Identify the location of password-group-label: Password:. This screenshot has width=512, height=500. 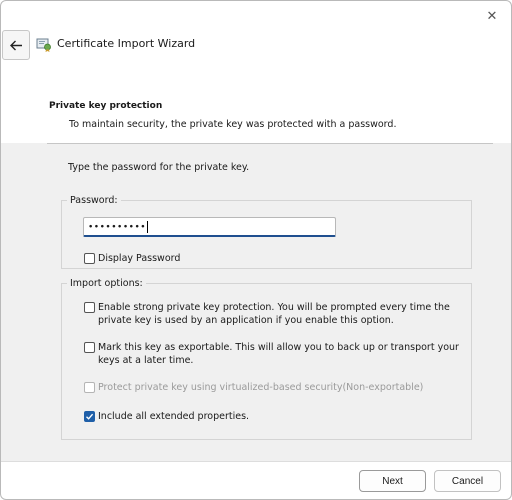
(94, 200).